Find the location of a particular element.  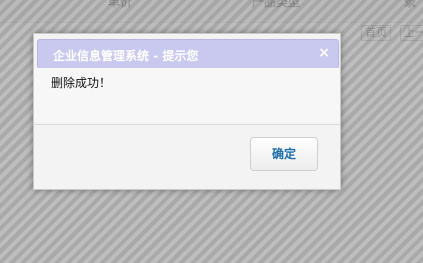

dialog-titlebar: 企业信息管理系统 - 提示您 × is located at coordinates (188, 54).